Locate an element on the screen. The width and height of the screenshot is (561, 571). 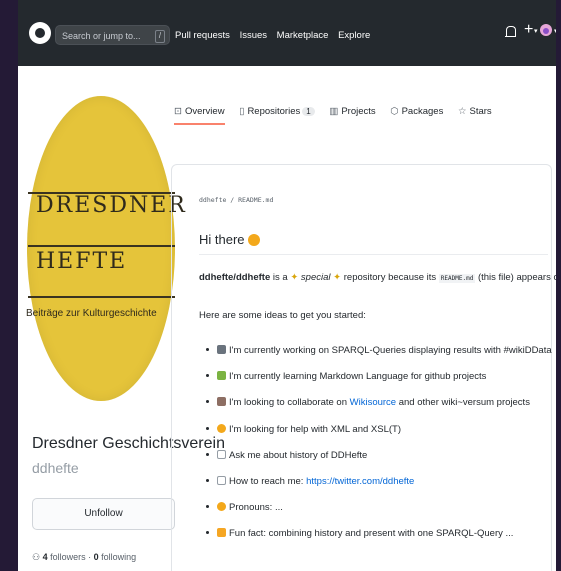
search-input: Search or jump to... / is located at coordinates (112, 35).